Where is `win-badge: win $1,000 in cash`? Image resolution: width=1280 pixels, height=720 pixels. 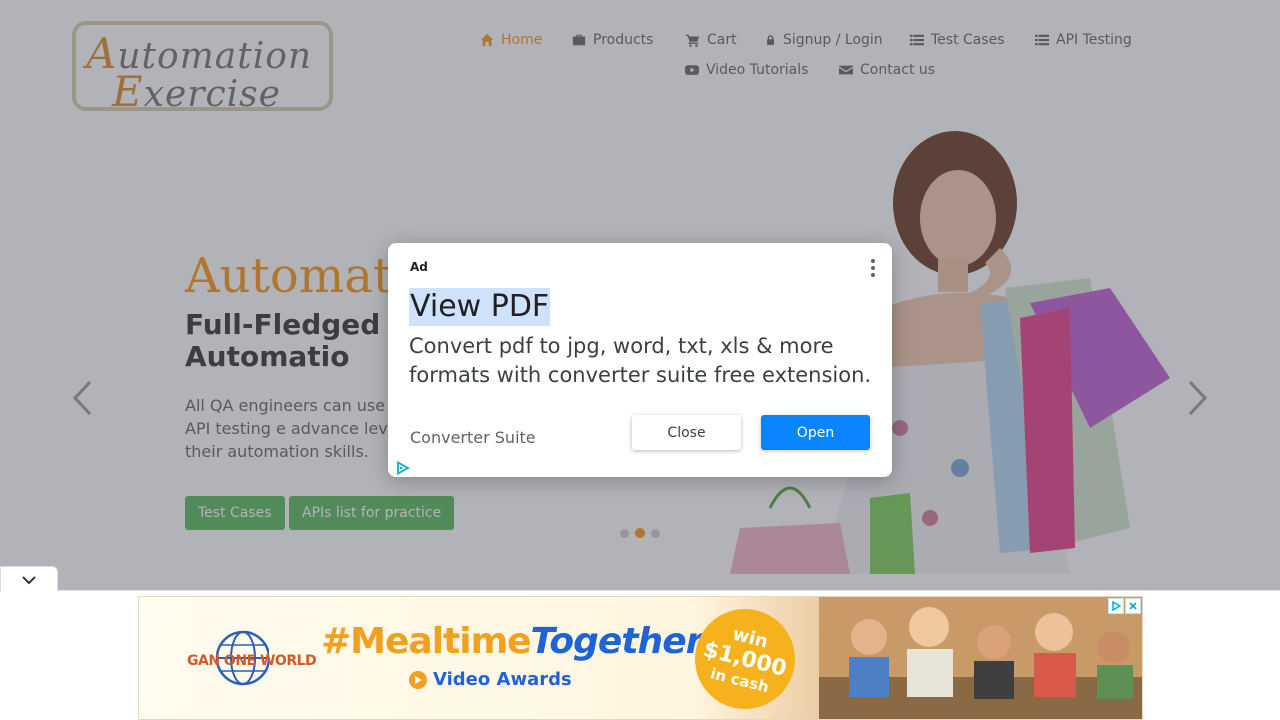 win-badge: win $1,000 in cash is located at coordinates (745, 658).